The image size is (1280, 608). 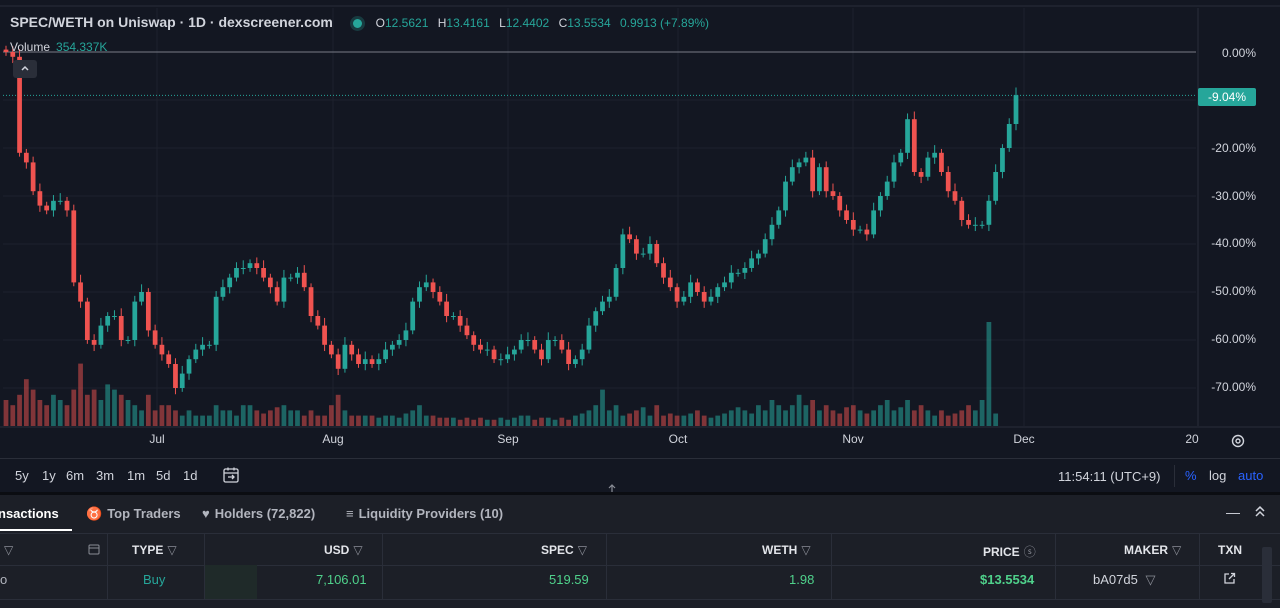 What do you see at coordinates (29, 513) in the screenshot?
I see `tab-transactions: nsactions` at bounding box center [29, 513].